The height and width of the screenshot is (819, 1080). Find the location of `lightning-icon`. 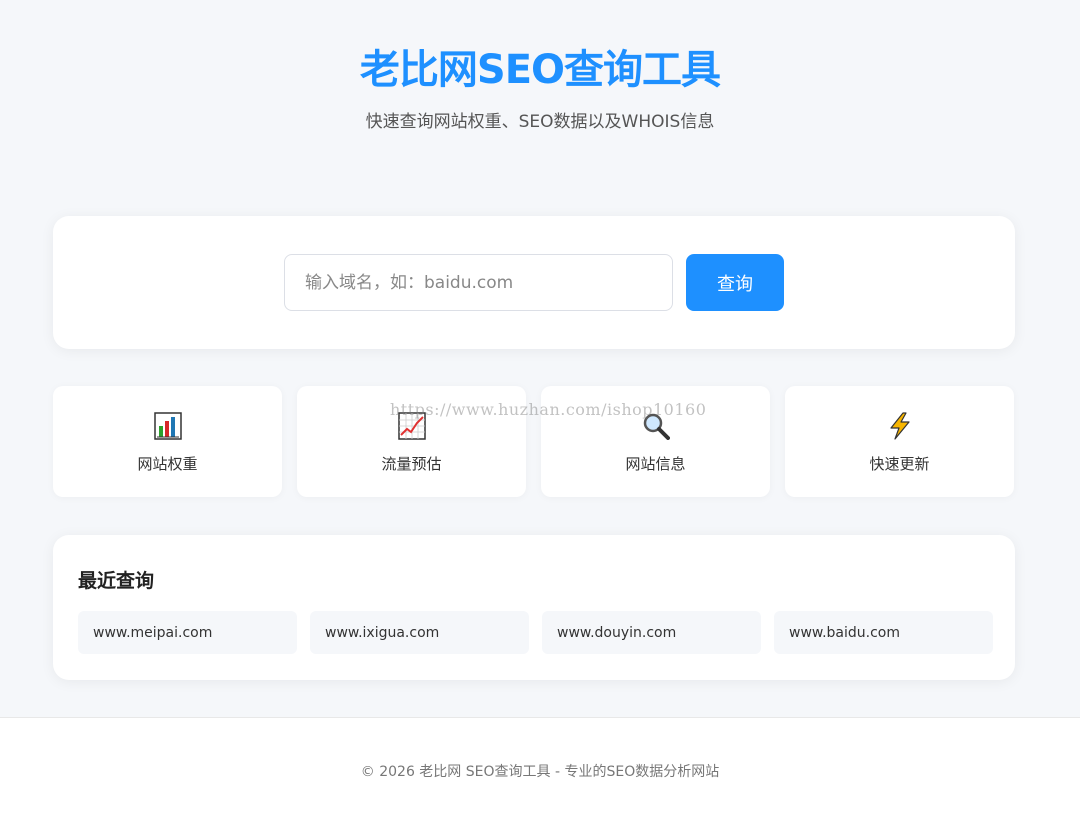

lightning-icon is located at coordinates (900, 426).